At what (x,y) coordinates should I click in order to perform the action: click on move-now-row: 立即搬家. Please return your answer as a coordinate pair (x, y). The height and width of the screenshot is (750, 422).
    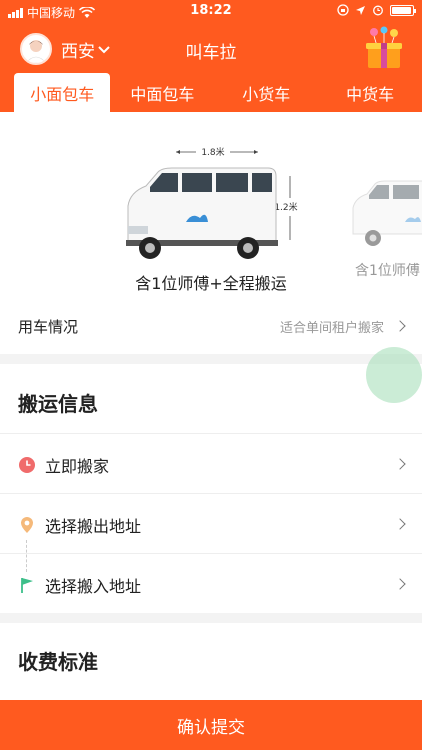
    Looking at the image, I should click on (211, 463).